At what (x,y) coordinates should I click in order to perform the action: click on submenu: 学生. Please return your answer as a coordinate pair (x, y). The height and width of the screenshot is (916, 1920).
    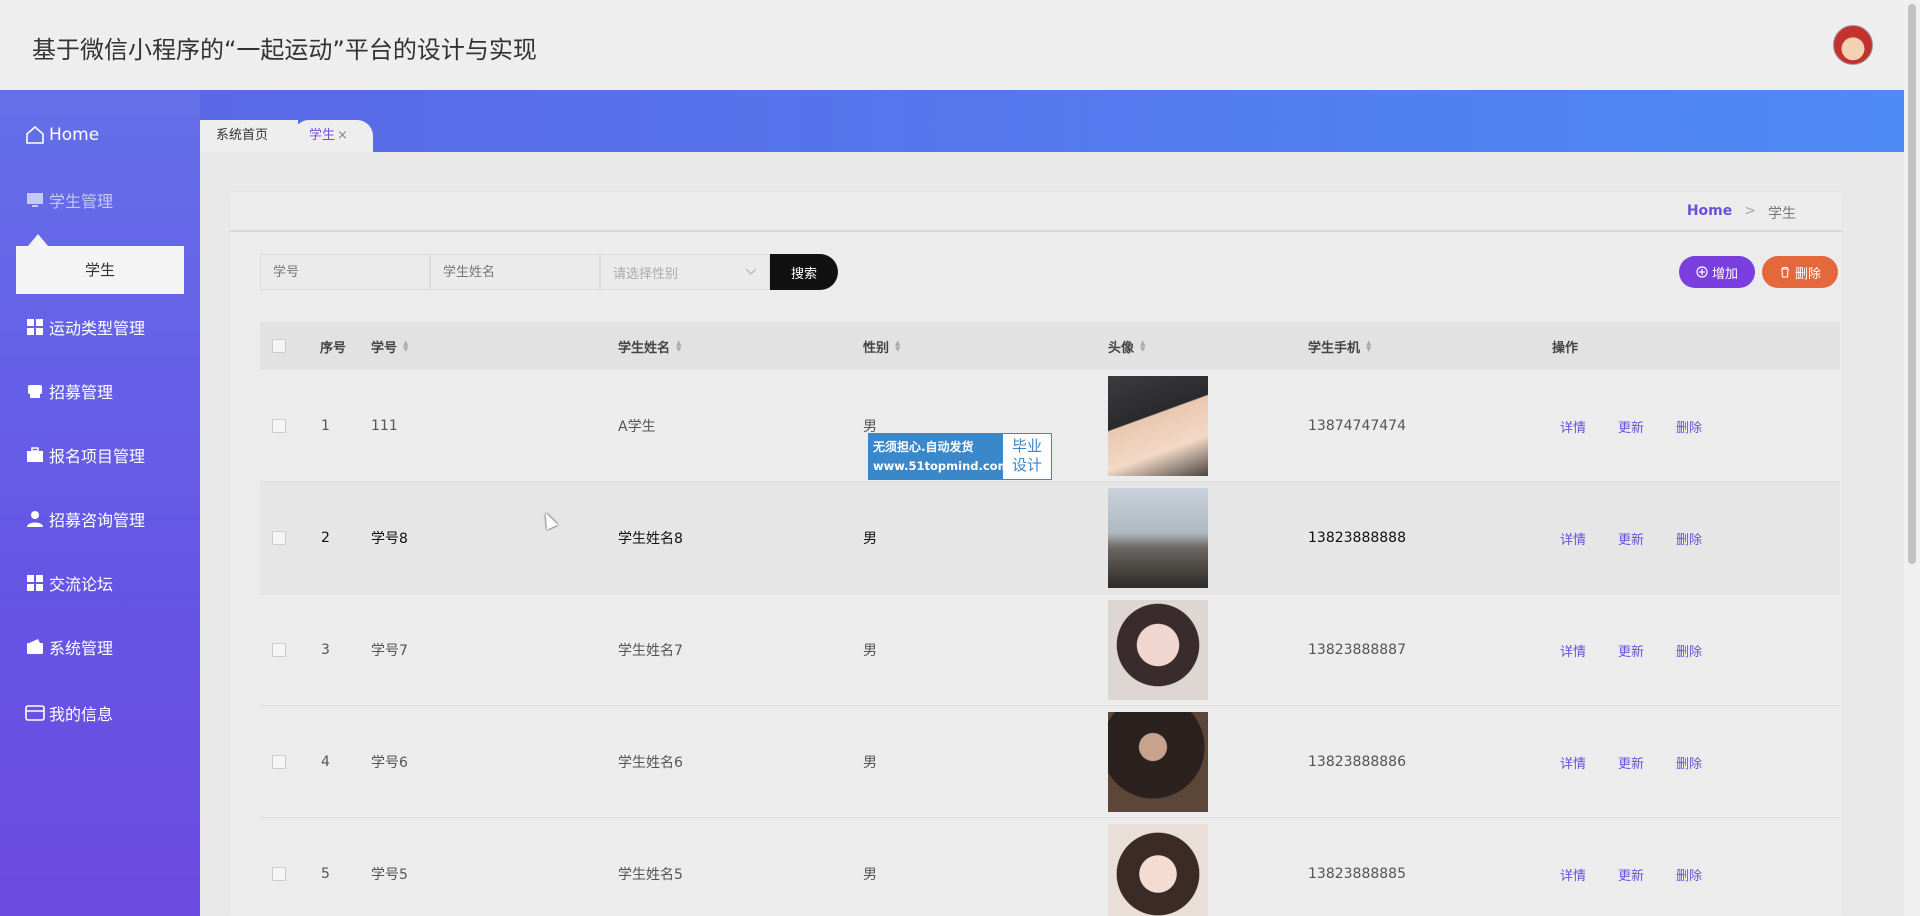
    Looking at the image, I should click on (100, 264).